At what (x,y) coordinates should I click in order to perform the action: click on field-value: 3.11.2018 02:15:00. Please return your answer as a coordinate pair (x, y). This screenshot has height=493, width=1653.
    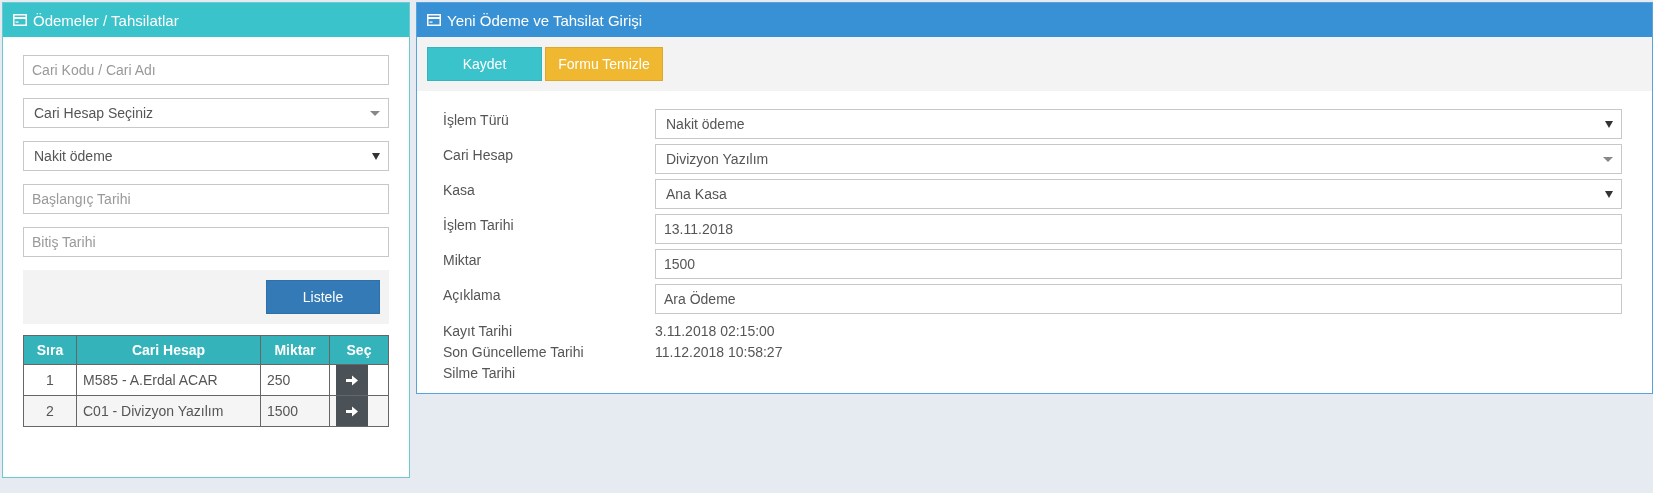
    Looking at the image, I should click on (715, 331).